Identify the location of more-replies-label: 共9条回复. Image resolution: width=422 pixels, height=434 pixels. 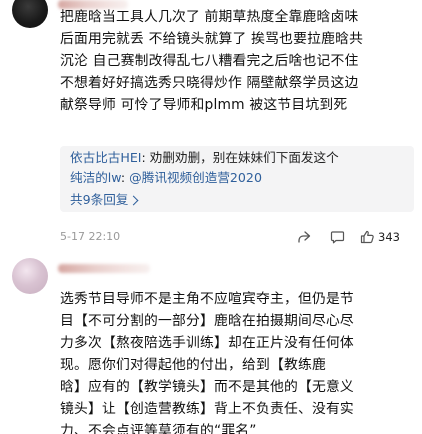
(99, 199).